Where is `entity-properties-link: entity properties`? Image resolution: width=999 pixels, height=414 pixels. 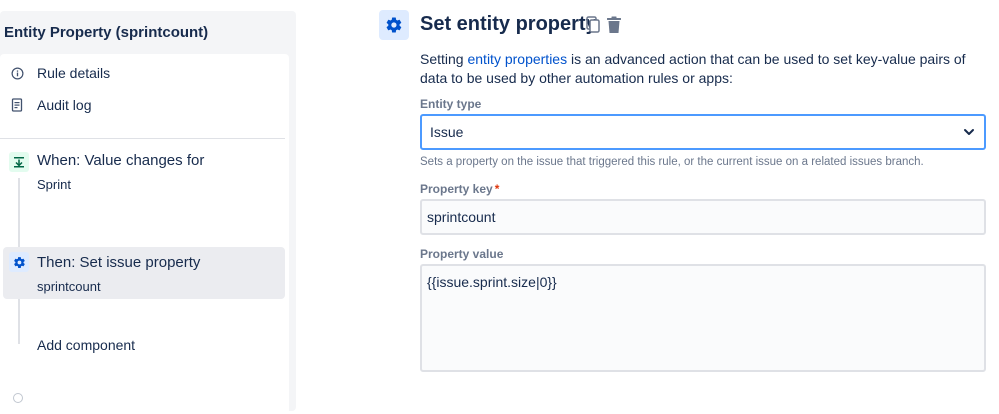
entity-properties-link: entity properties is located at coordinates (517, 59).